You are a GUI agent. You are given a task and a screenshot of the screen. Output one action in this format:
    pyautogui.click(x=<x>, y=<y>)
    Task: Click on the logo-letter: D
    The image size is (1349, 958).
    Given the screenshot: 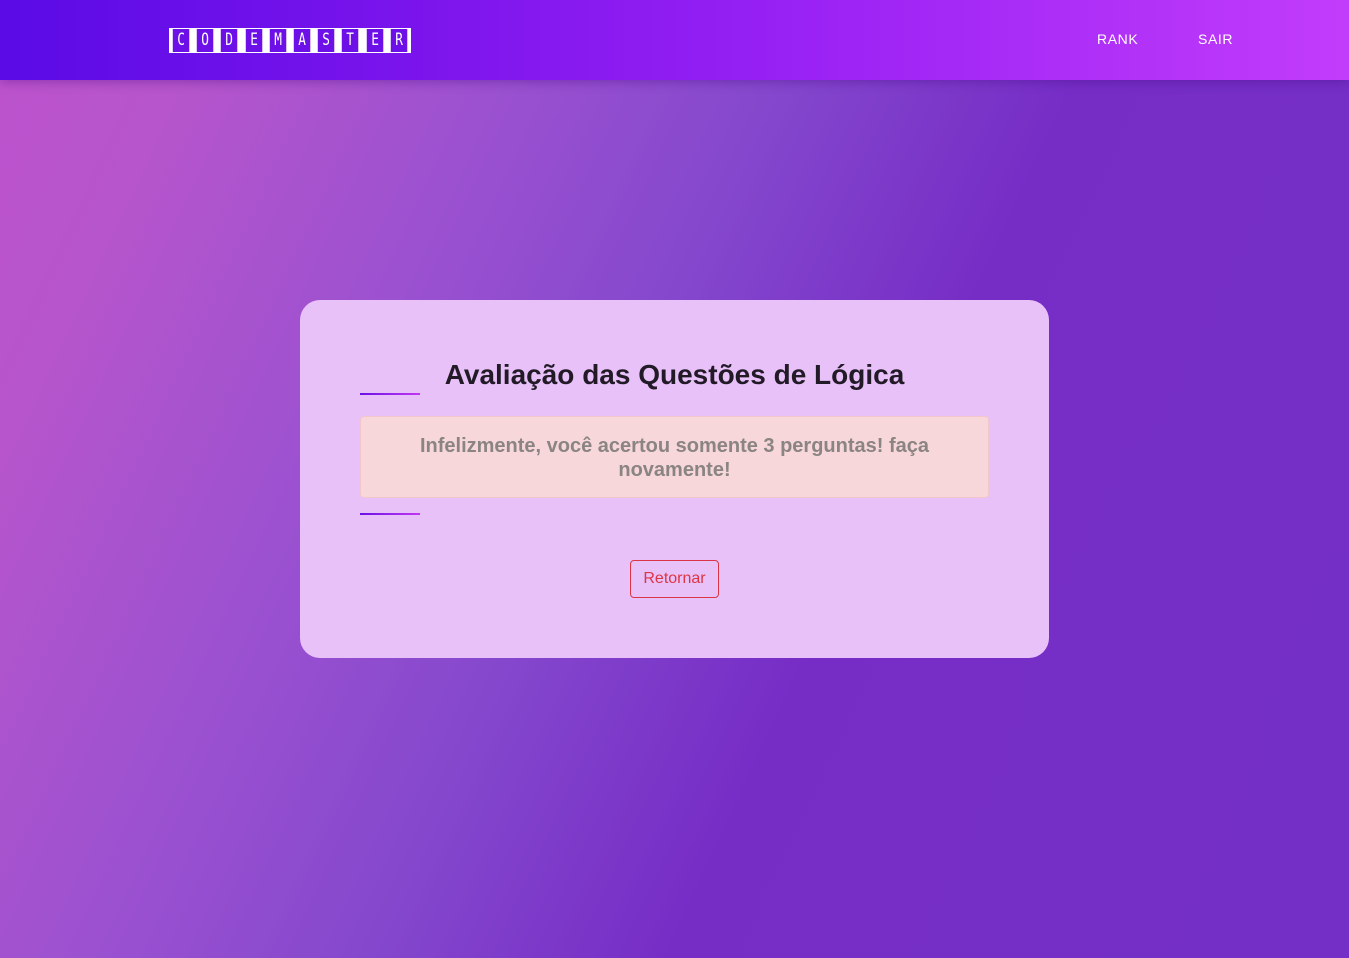 What is the action you would take?
    pyautogui.click(x=229, y=40)
    